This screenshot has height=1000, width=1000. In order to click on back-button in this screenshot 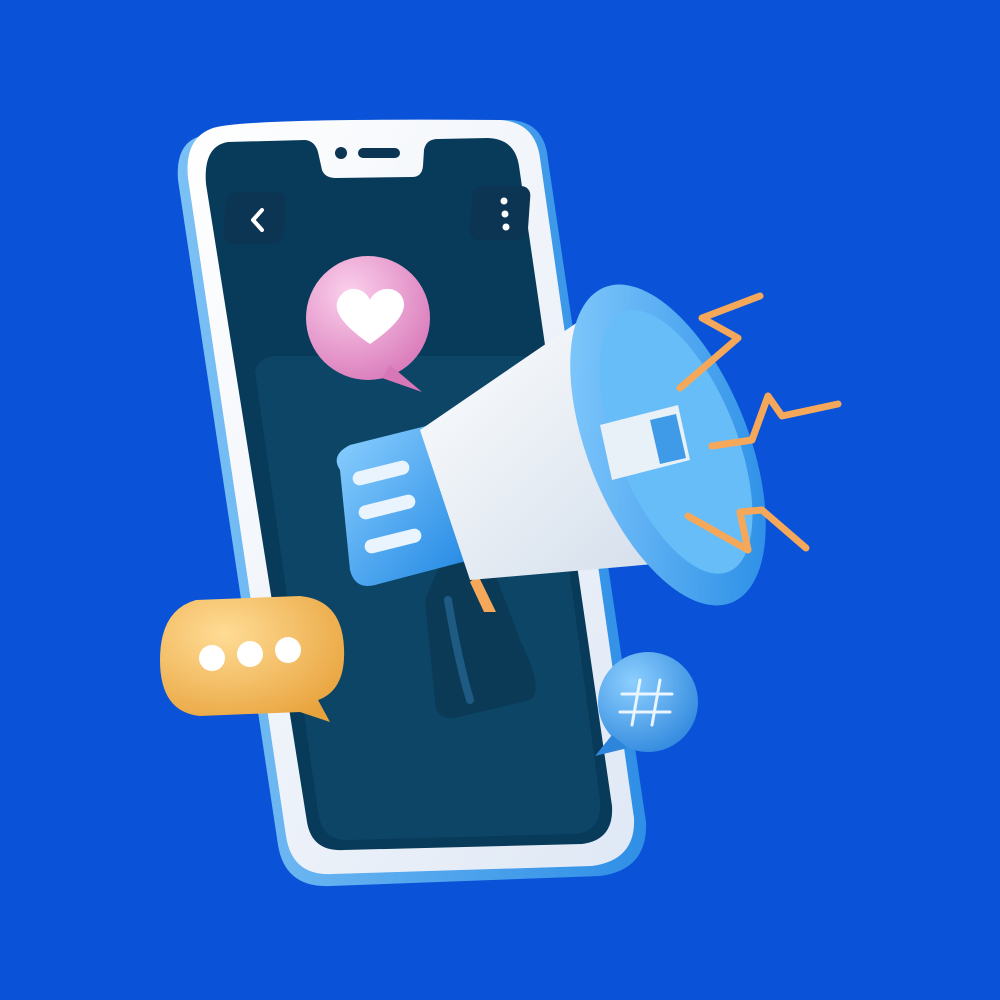, I will do `click(255, 218)`.